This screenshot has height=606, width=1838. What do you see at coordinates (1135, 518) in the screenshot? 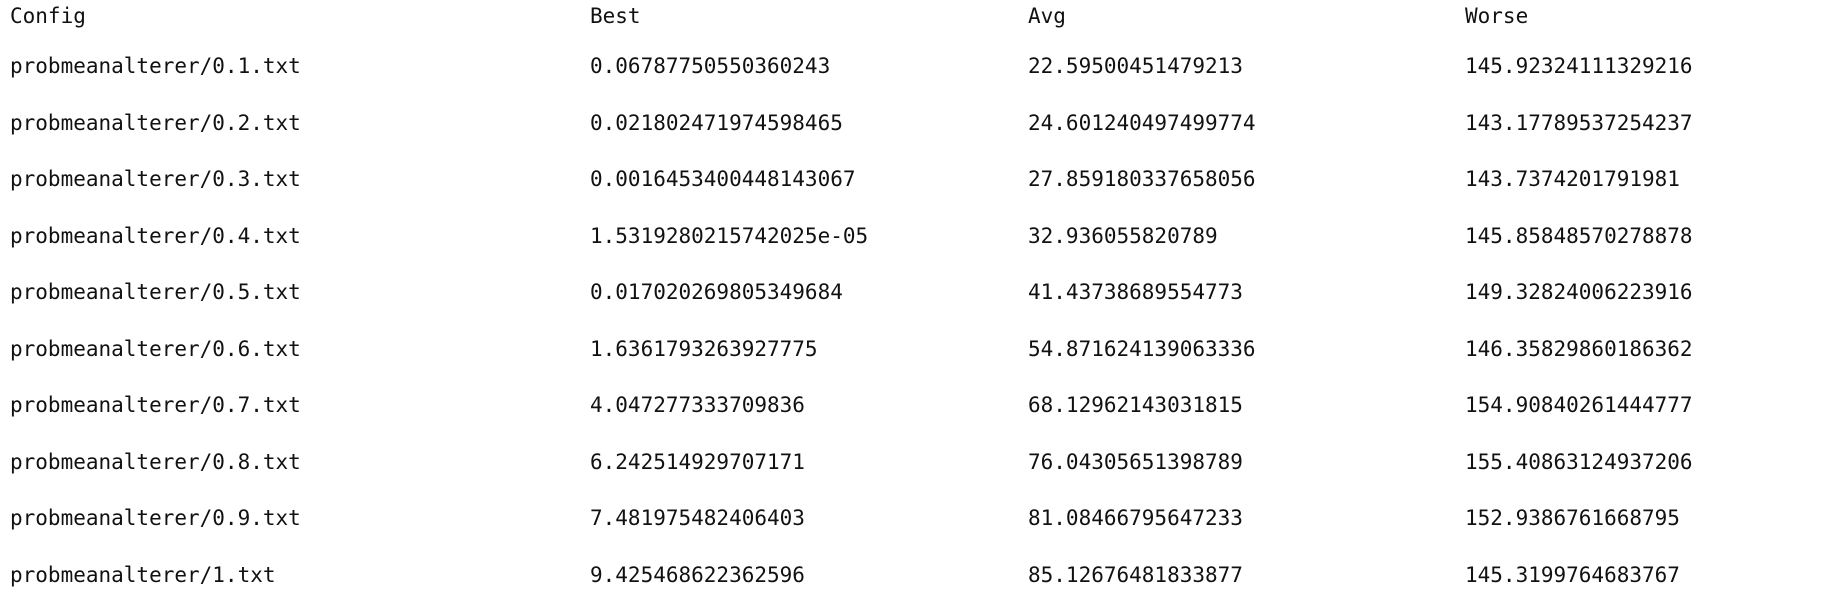
I see `avg-cell: 81.08466795647233` at bounding box center [1135, 518].